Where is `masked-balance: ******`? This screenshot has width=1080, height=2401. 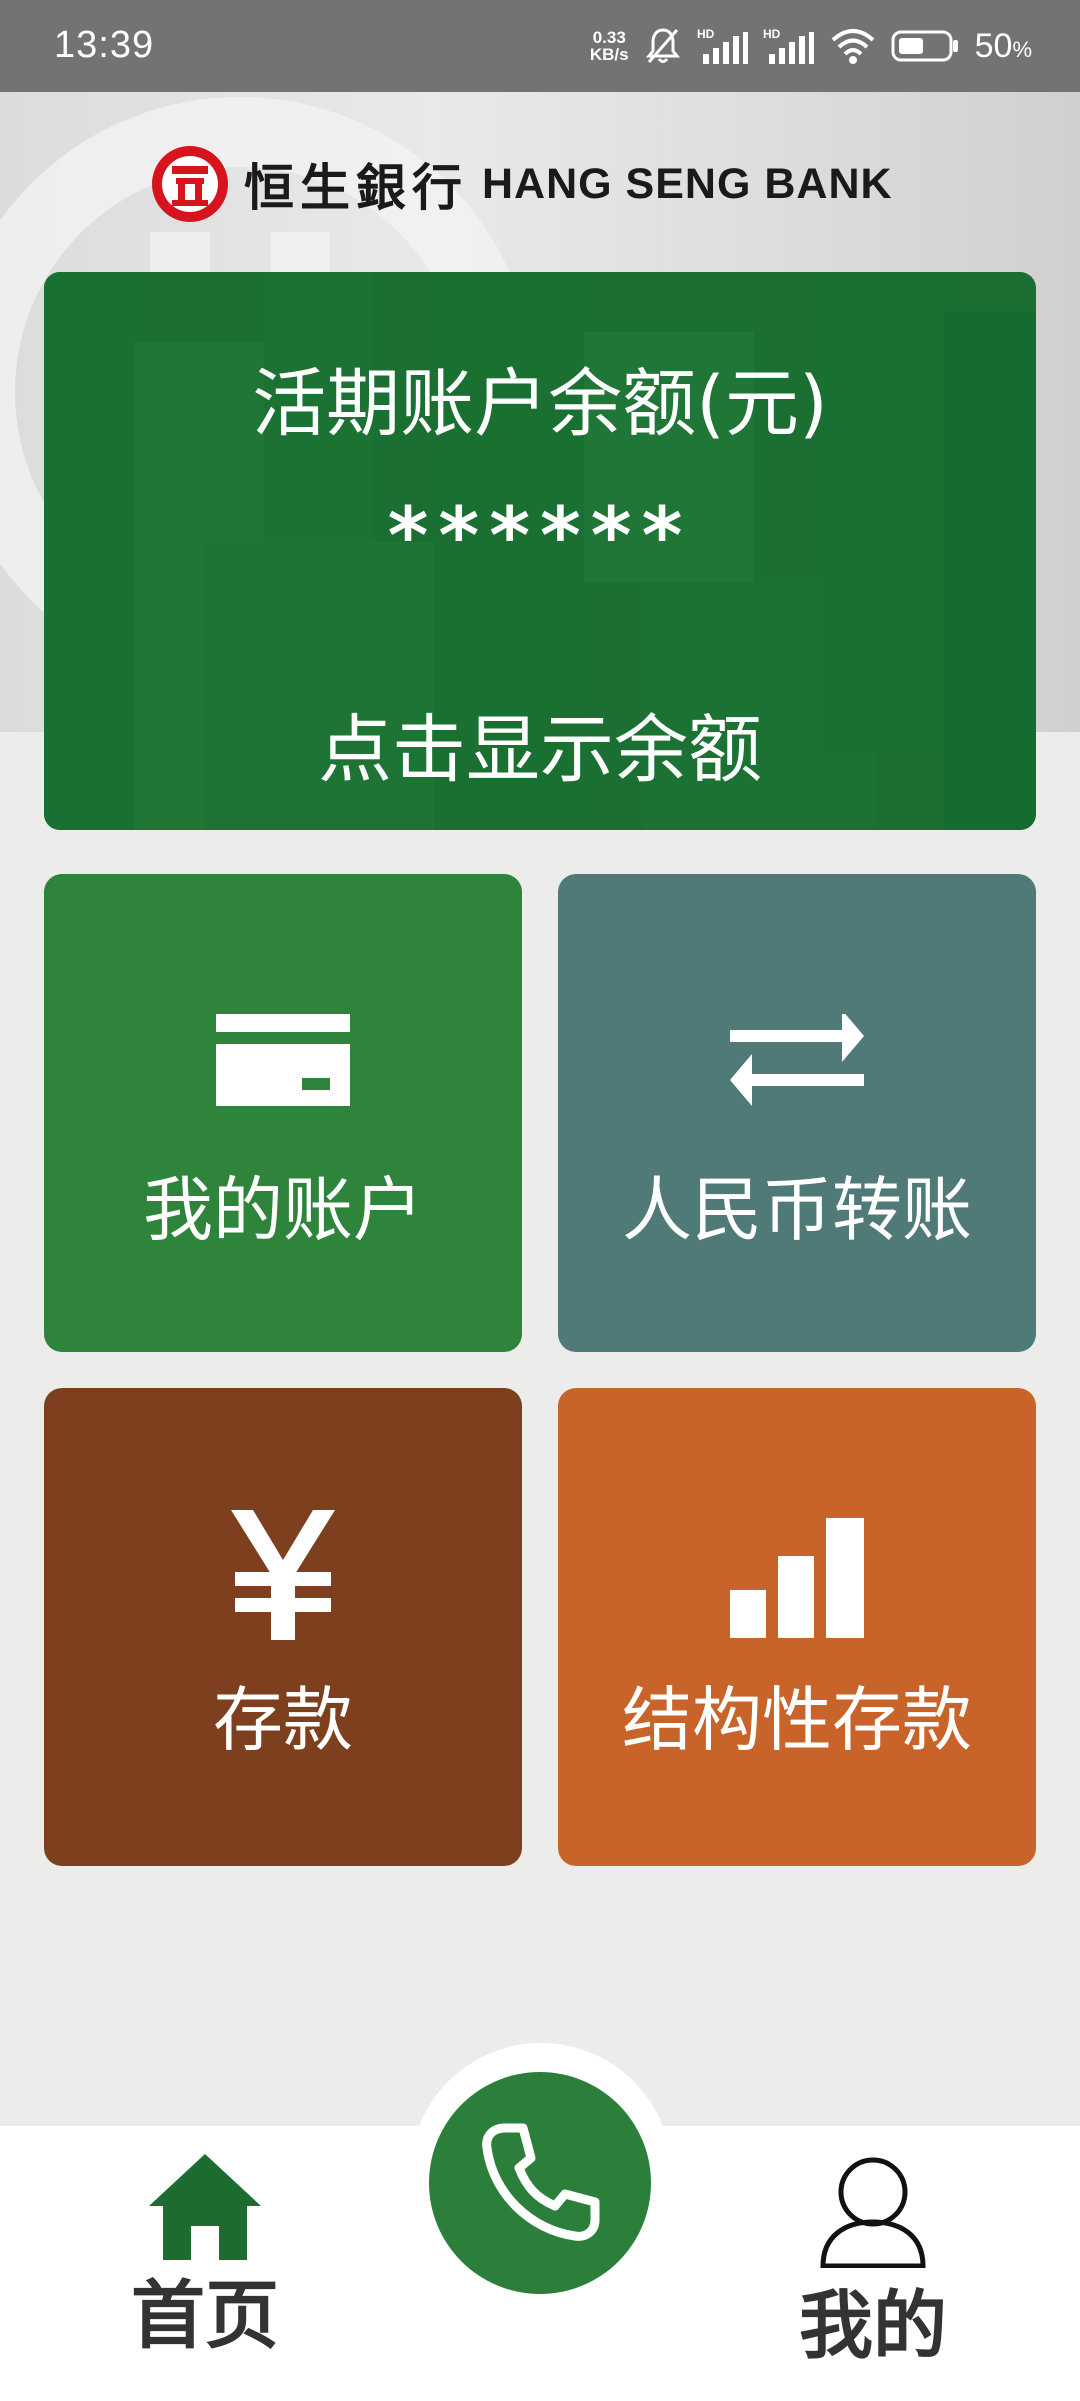
masked-balance: ****** is located at coordinates (540, 537).